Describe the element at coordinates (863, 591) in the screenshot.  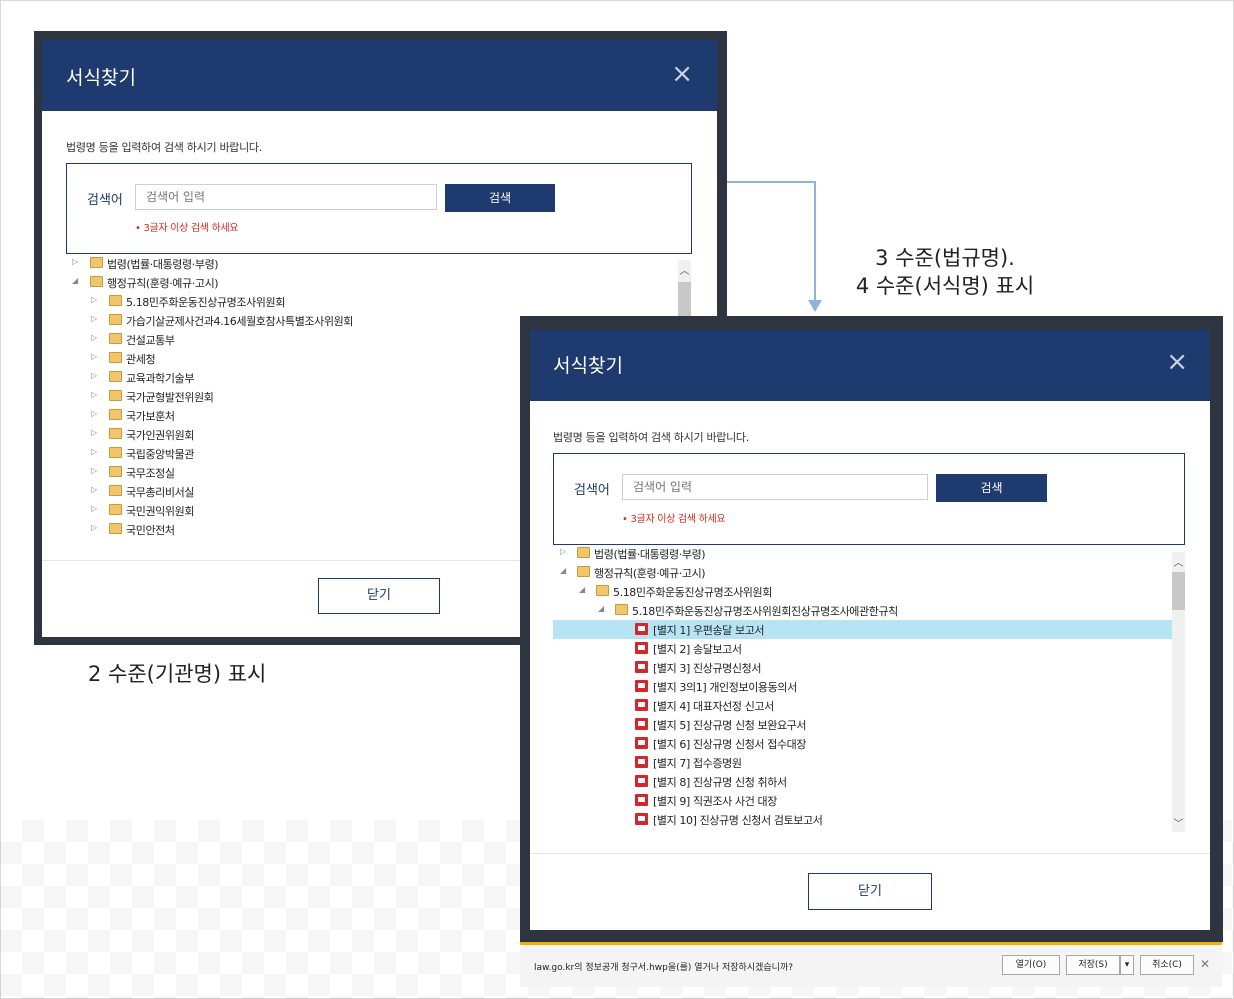
I see `tree-item: ◢ 5.18민주화운동진상규명조사위원회` at that location.